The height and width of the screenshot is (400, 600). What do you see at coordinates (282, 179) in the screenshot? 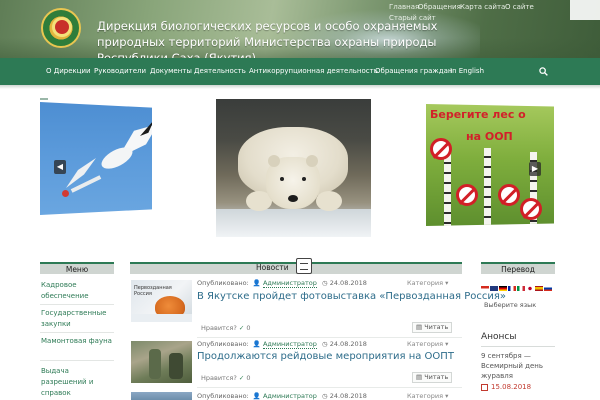
I see `bear-eye-left` at bounding box center [282, 179].